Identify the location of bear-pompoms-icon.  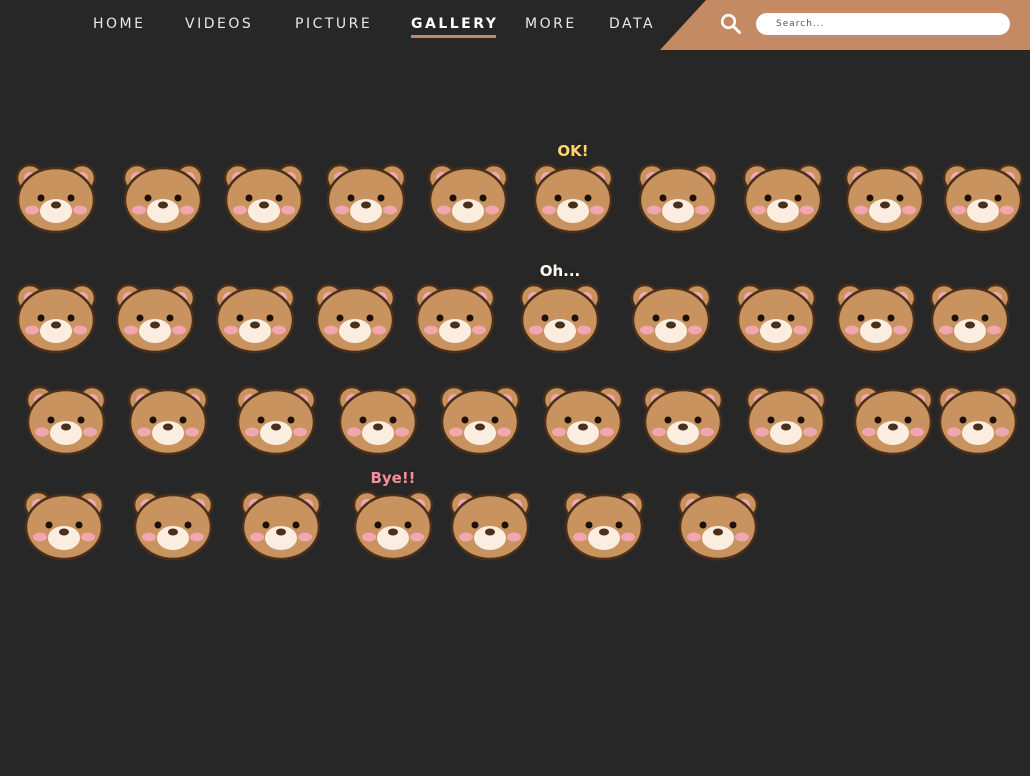
(468, 198).